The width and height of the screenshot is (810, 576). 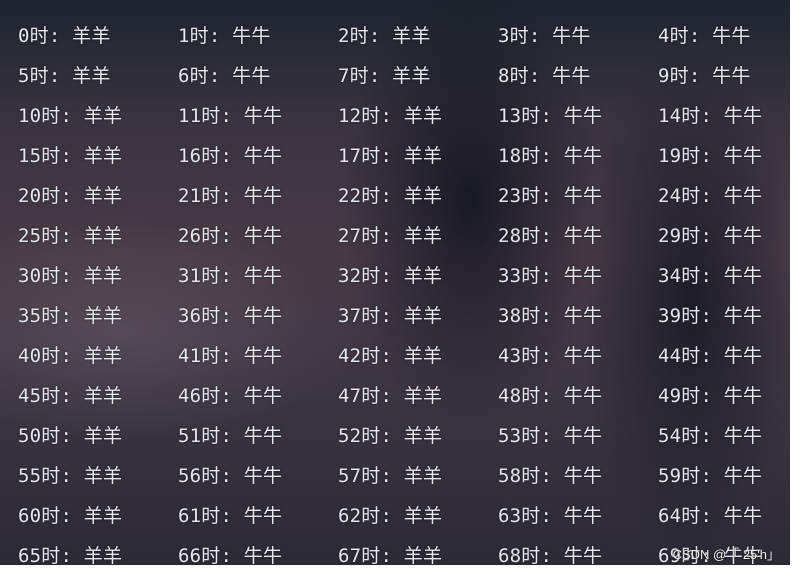 What do you see at coordinates (70, 476) in the screenshot?
I see `output-line: 55时: 羊羊` at bounding box center [70, 476].